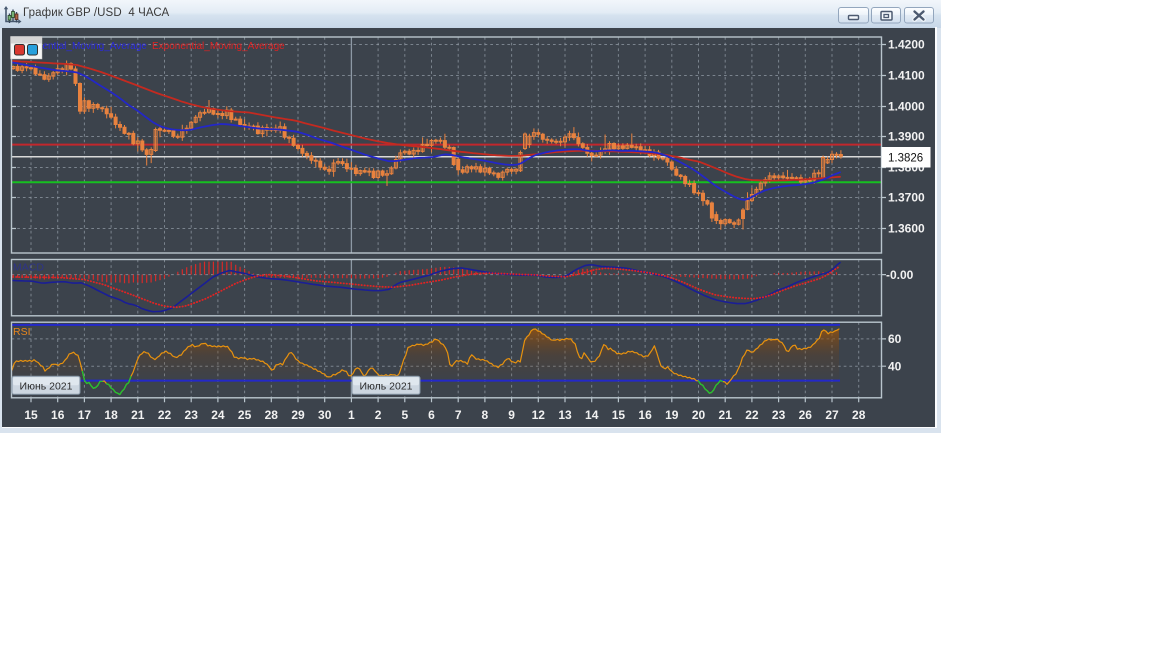  Describe the element at coordinates (22, 332) in the screenshot. I see `svg-text: RSI` at that location.